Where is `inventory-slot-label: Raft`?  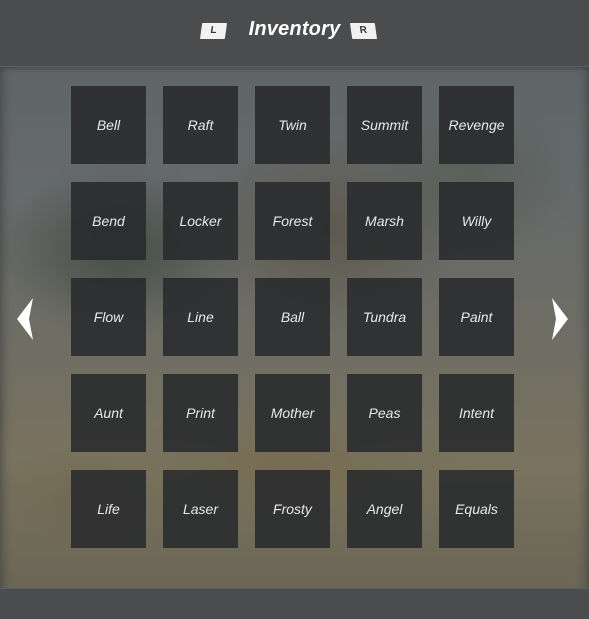 inventory-slot-label: Raft is located at coordinates (200, 125).